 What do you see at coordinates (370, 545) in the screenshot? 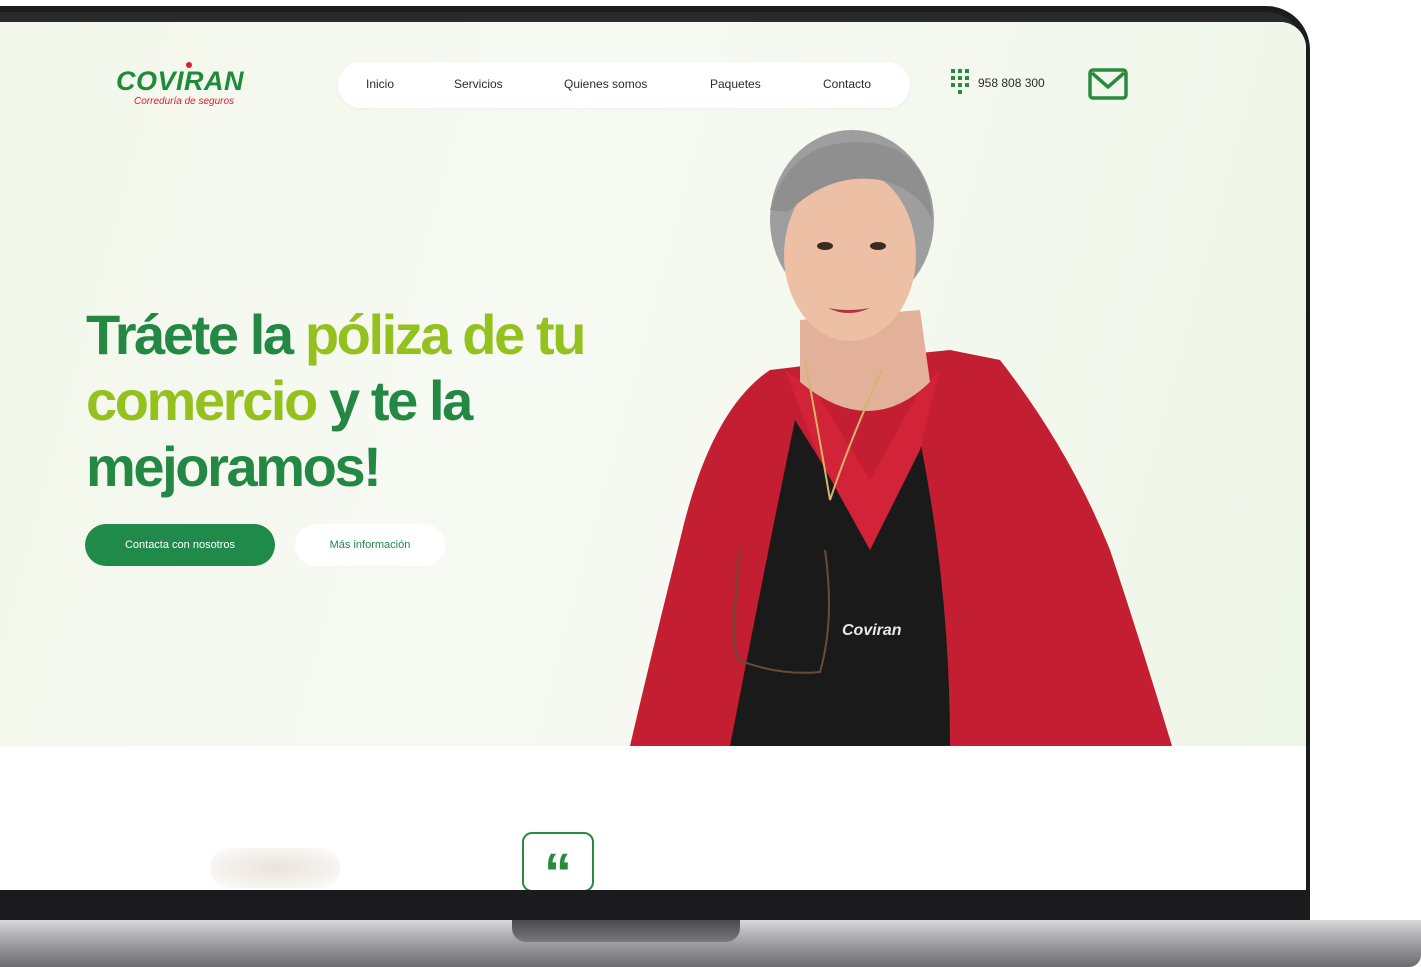
I see `more-info-button: Más información` at bounding box center [370, 545].